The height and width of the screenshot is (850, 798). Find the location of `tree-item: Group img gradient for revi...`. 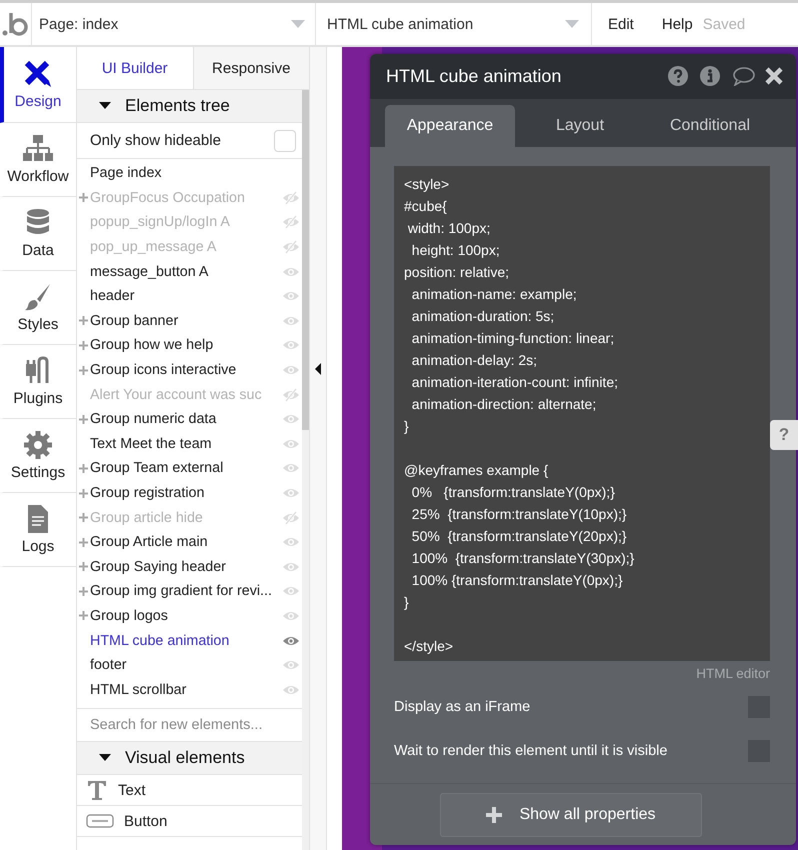

tree-item: Group img gradient for revi... is located at coordinates (186, 591).